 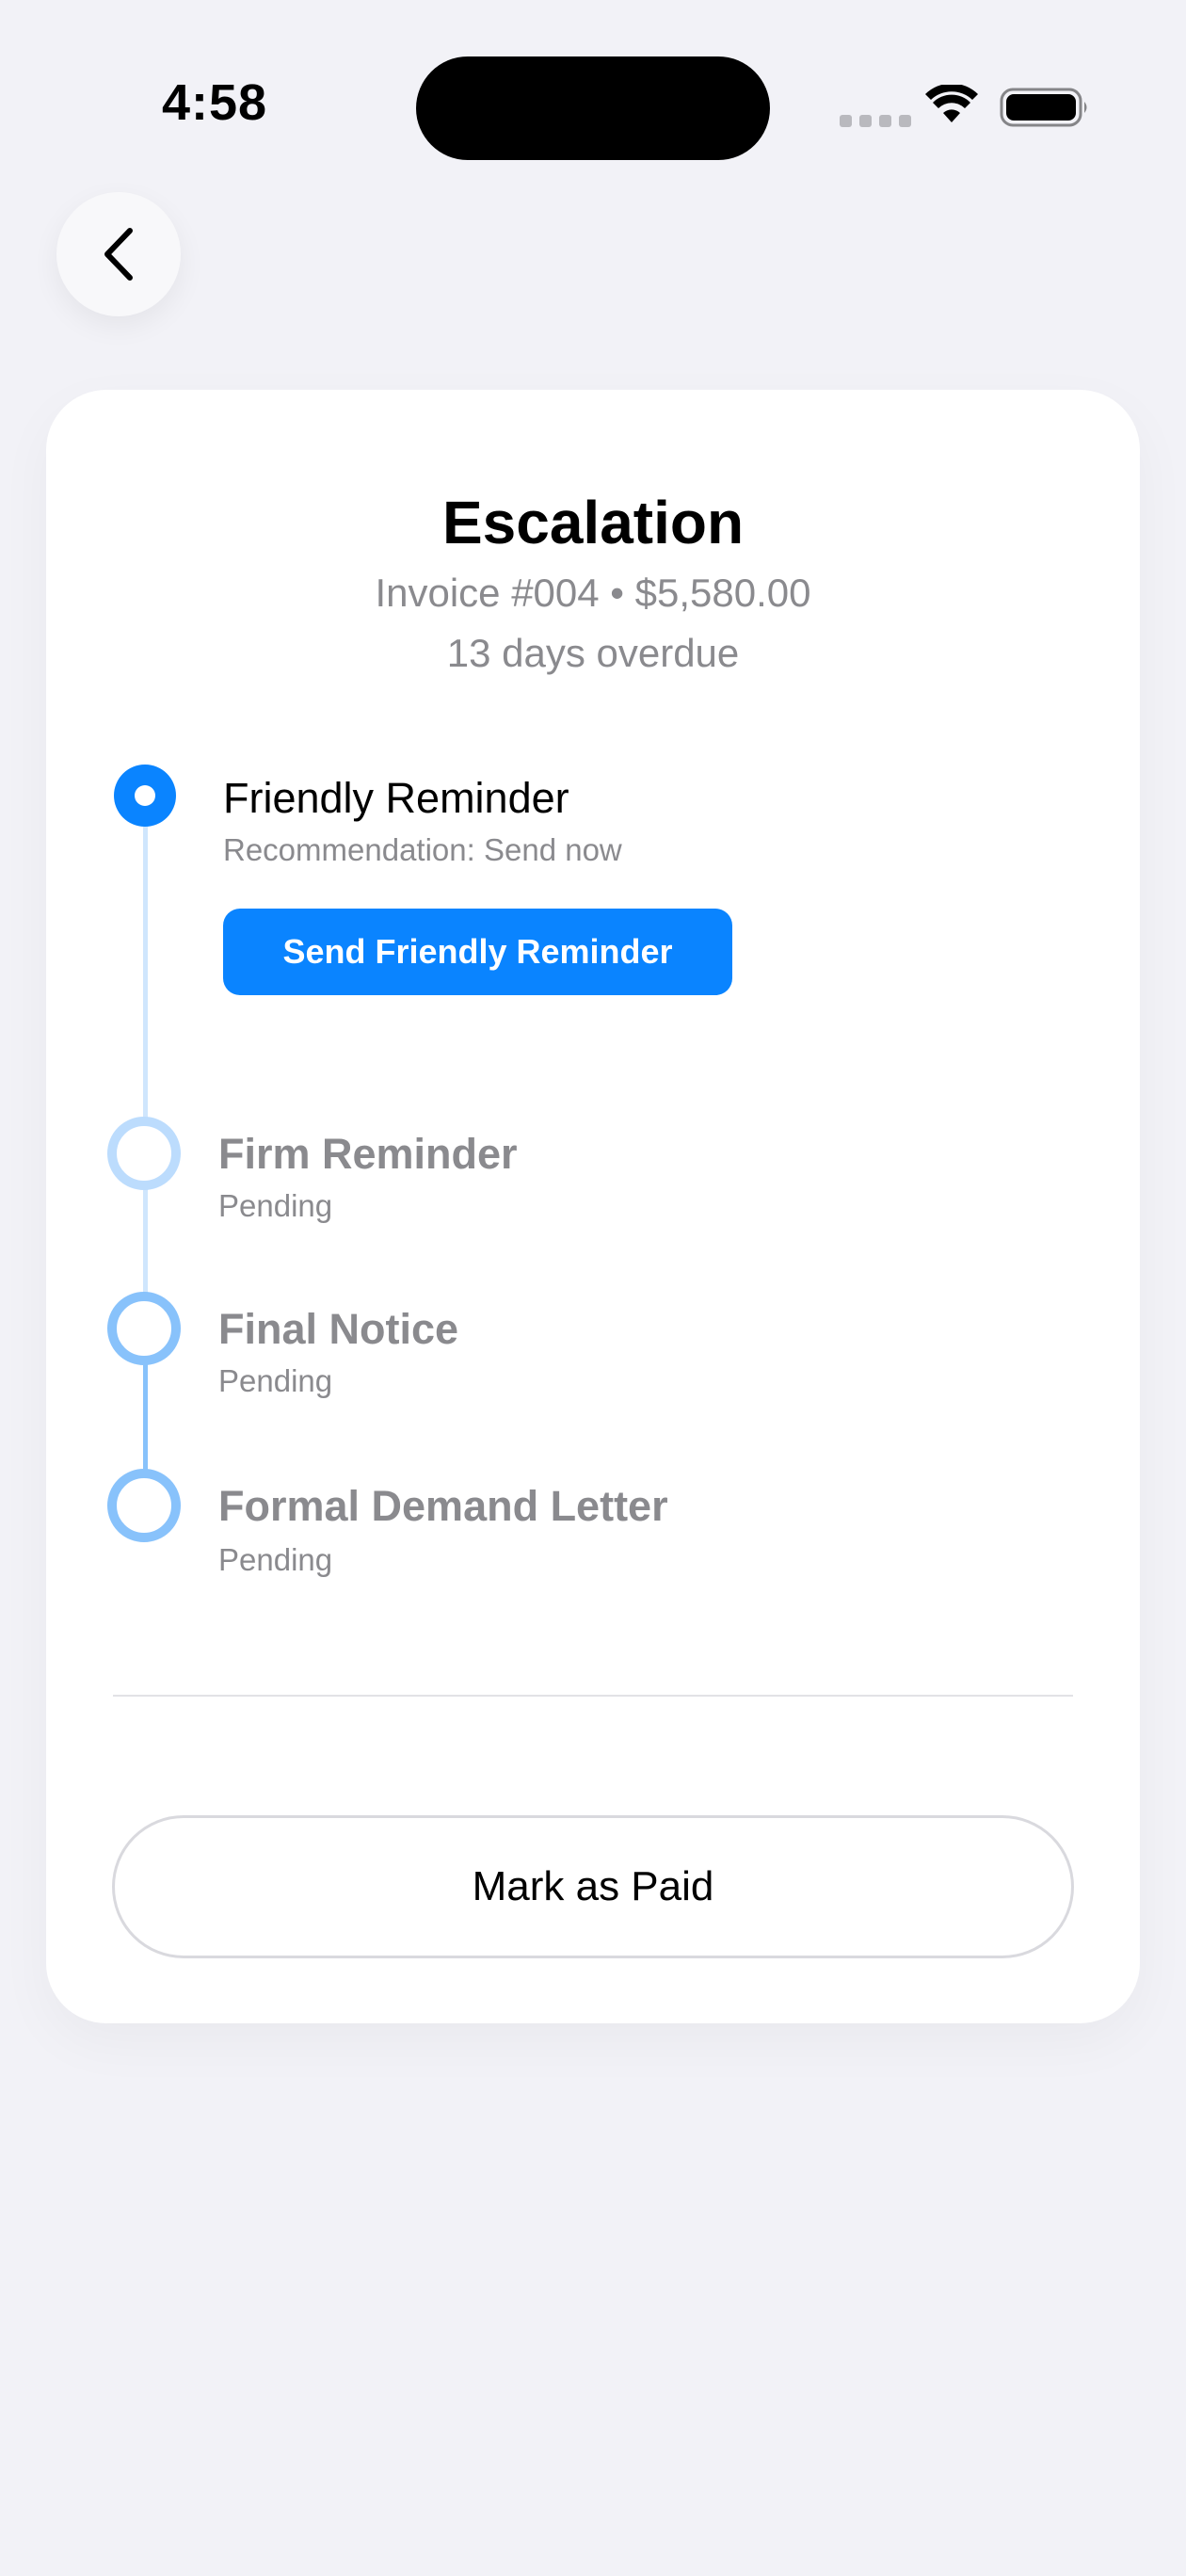 What do you see at coordinates (593, 1886) in the screenshot?
I see `mark-as-paid-button: Mark as Paid` at bounding box center [593, 1886].